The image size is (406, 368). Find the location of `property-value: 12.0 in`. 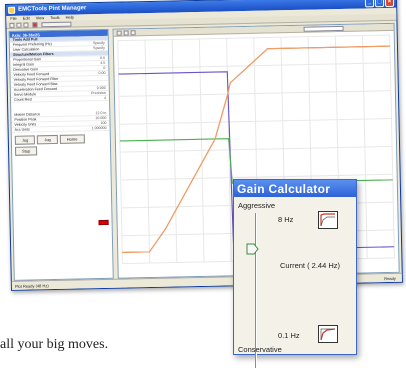

property-value: 12.0 in is located at coordinates (100, 113).